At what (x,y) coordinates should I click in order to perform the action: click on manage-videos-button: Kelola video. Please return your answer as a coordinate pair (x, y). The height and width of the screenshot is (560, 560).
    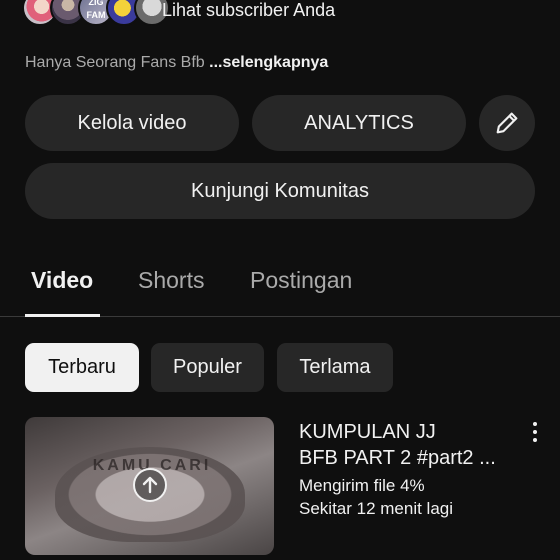
    Looking at the image, I should click on (132, 123).